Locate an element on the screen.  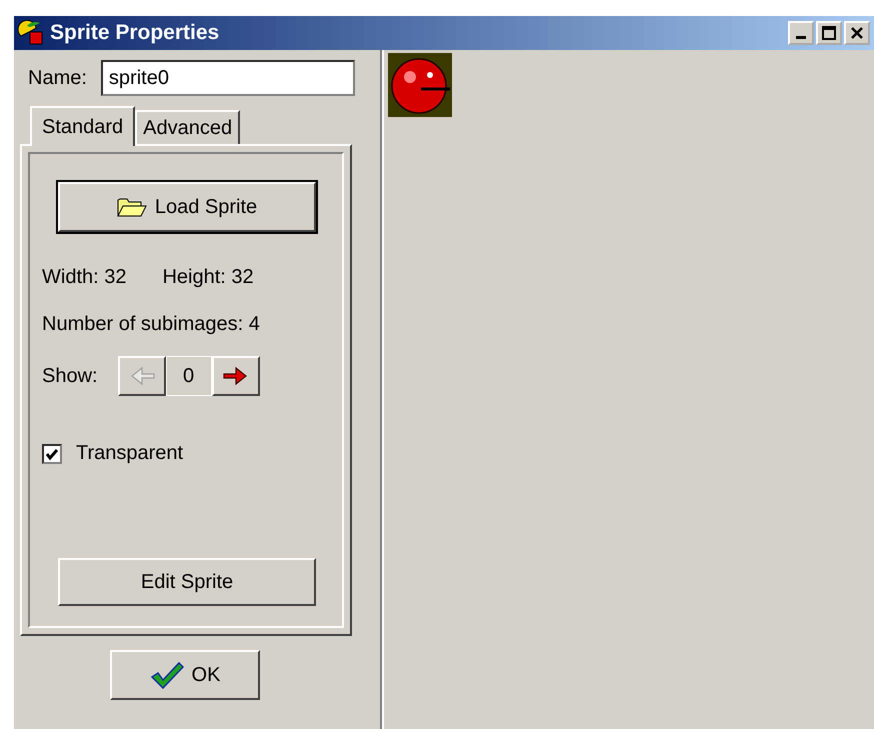
name-field: sprite0 is located at coordinates (227, 78).